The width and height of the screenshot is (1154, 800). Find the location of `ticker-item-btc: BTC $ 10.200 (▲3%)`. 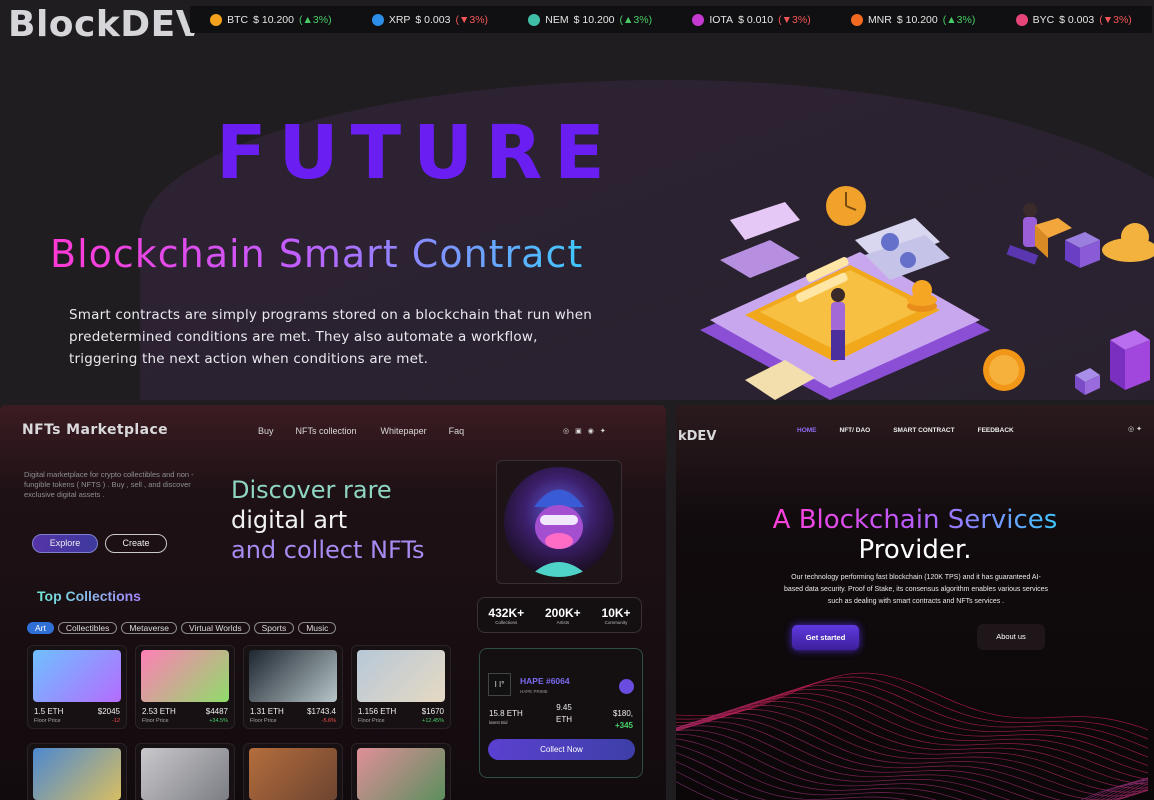

ticker-item-btc: BTC $ 10.200 (▲3%) is located at coordinates (271, 19).